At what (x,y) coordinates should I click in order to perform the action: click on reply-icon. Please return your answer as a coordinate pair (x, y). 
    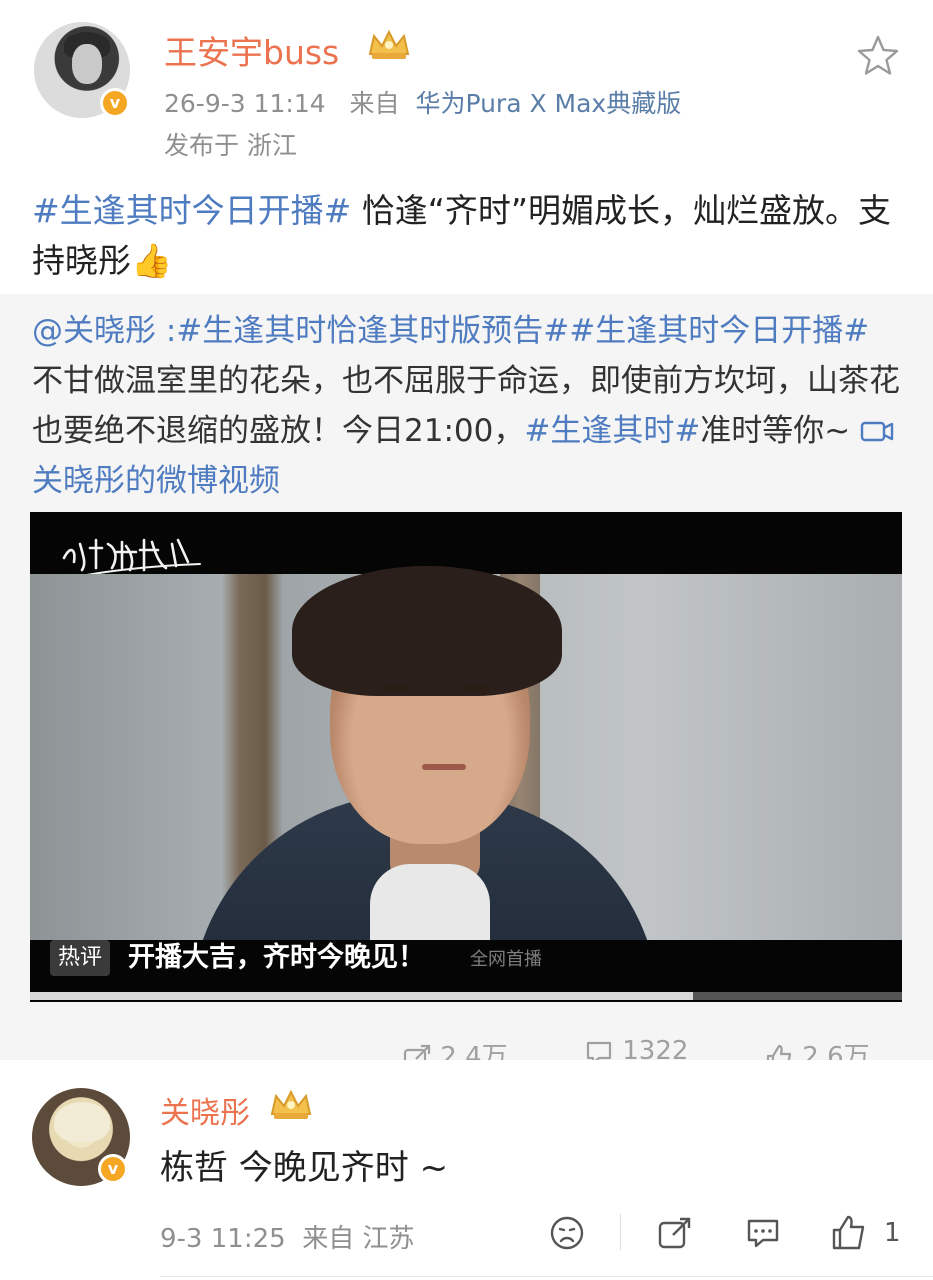
    Looking at the image, I should click on (763, 1233).